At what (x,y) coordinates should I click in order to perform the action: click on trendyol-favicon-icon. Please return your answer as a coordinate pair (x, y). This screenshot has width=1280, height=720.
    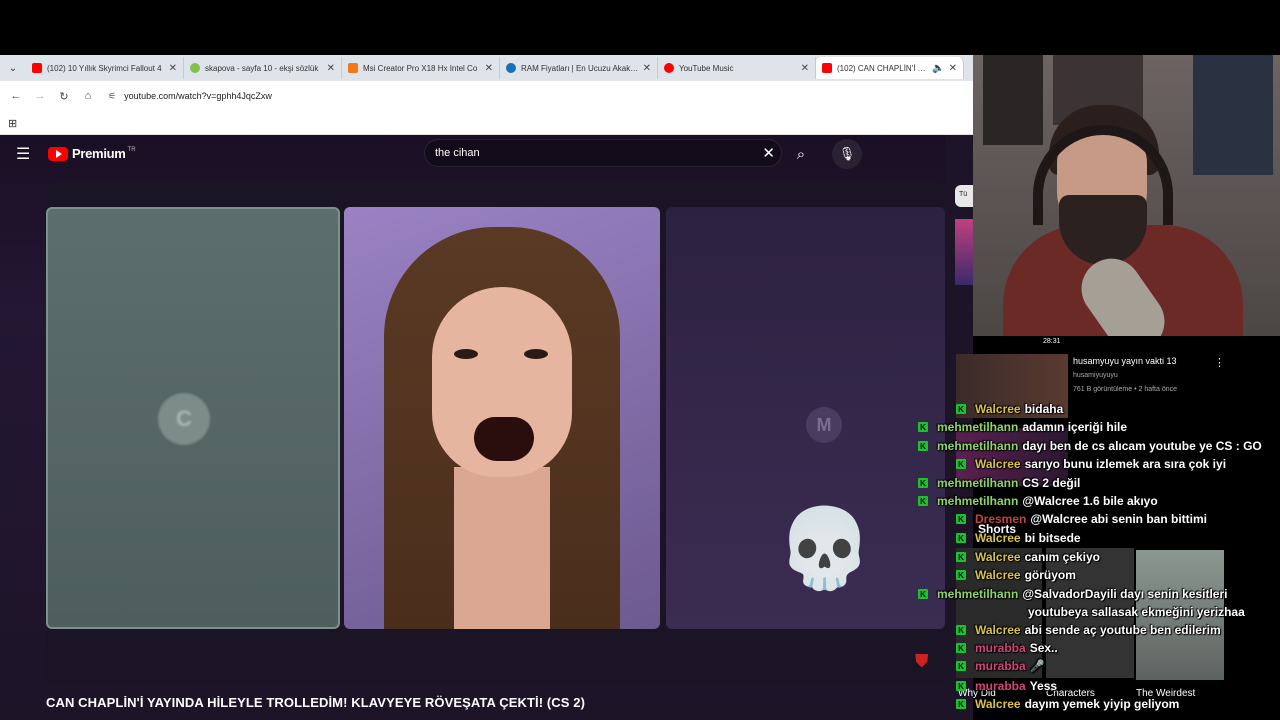
    Looking at the image, I should click on (353, 68).